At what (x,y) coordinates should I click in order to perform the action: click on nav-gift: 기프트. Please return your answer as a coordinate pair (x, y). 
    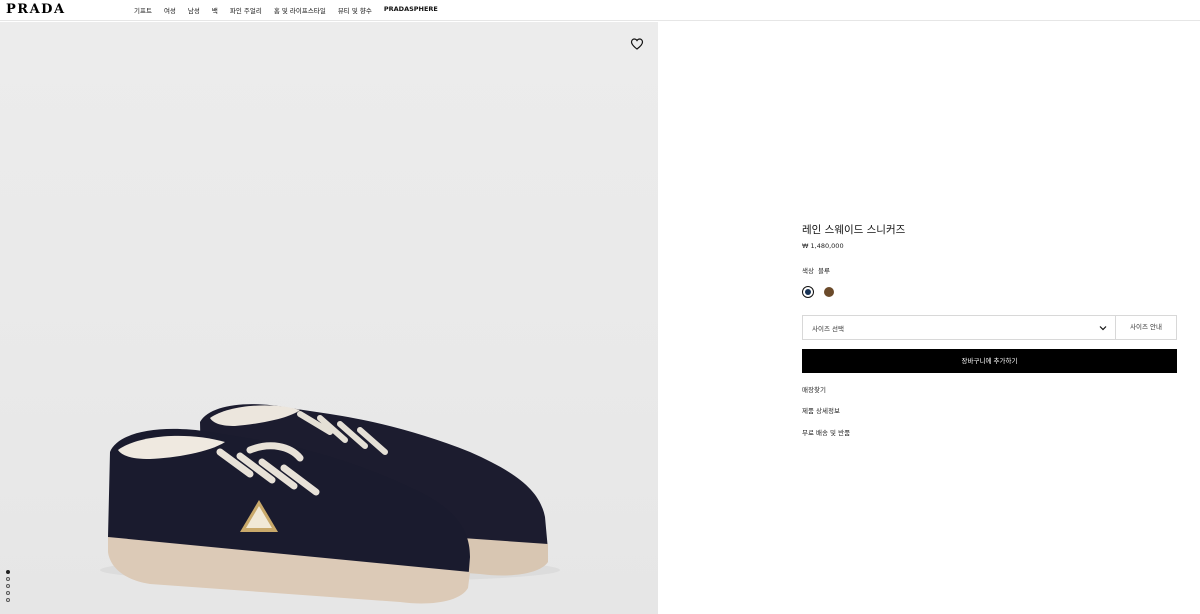
    Looking at the image, I should click on (143, 10).